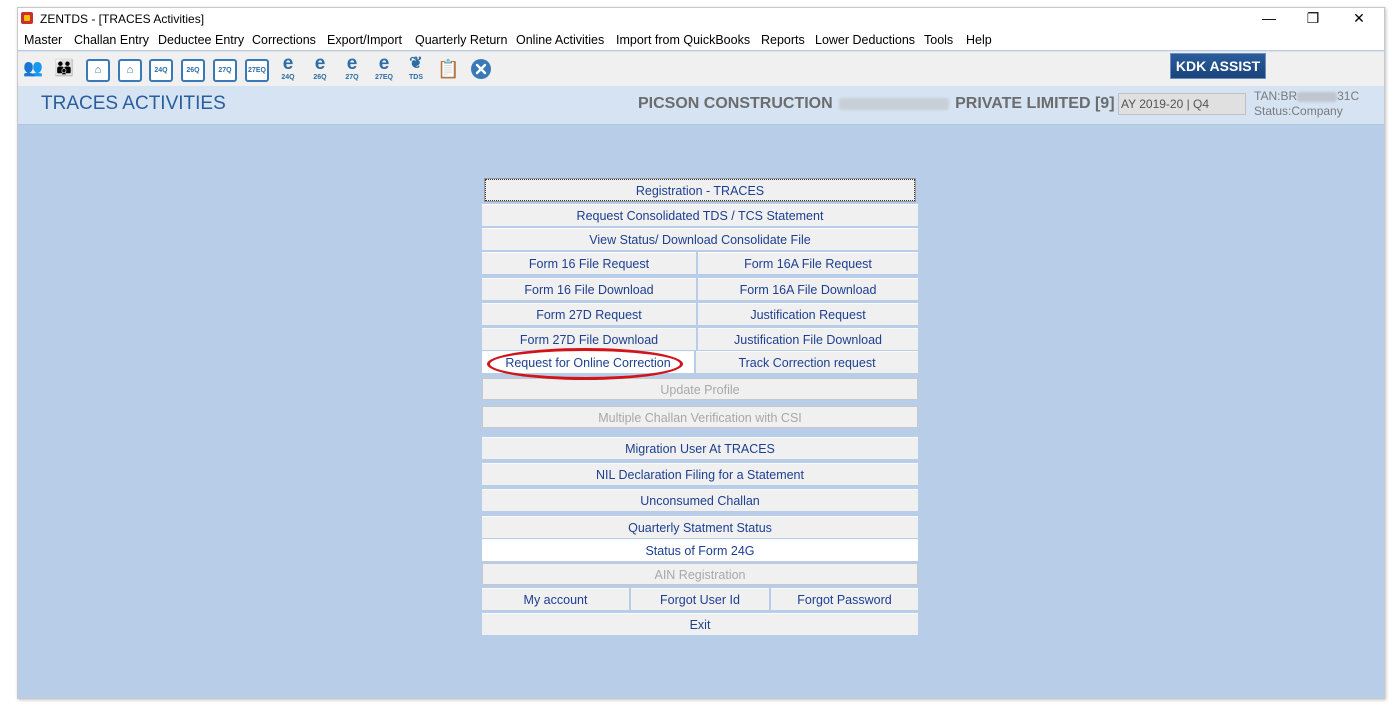 The image size is (1399, 707). Describe the element at coordinates (225, 70) in the screenshot. I see `form-27q-icon: 27Q` at that location.